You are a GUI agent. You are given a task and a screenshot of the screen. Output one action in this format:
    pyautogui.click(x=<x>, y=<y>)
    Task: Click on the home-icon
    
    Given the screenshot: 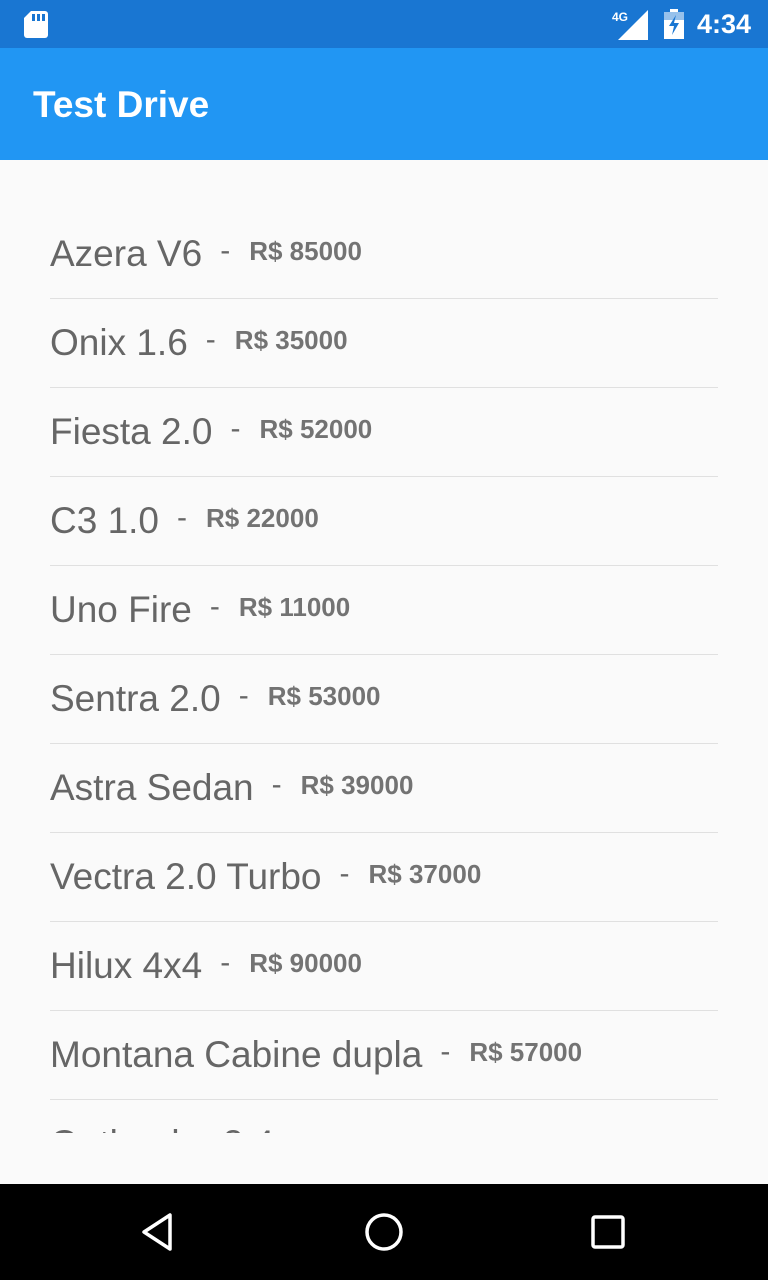 What is the action you would take?
    pyautogui.click(x=384, y=1232)
    